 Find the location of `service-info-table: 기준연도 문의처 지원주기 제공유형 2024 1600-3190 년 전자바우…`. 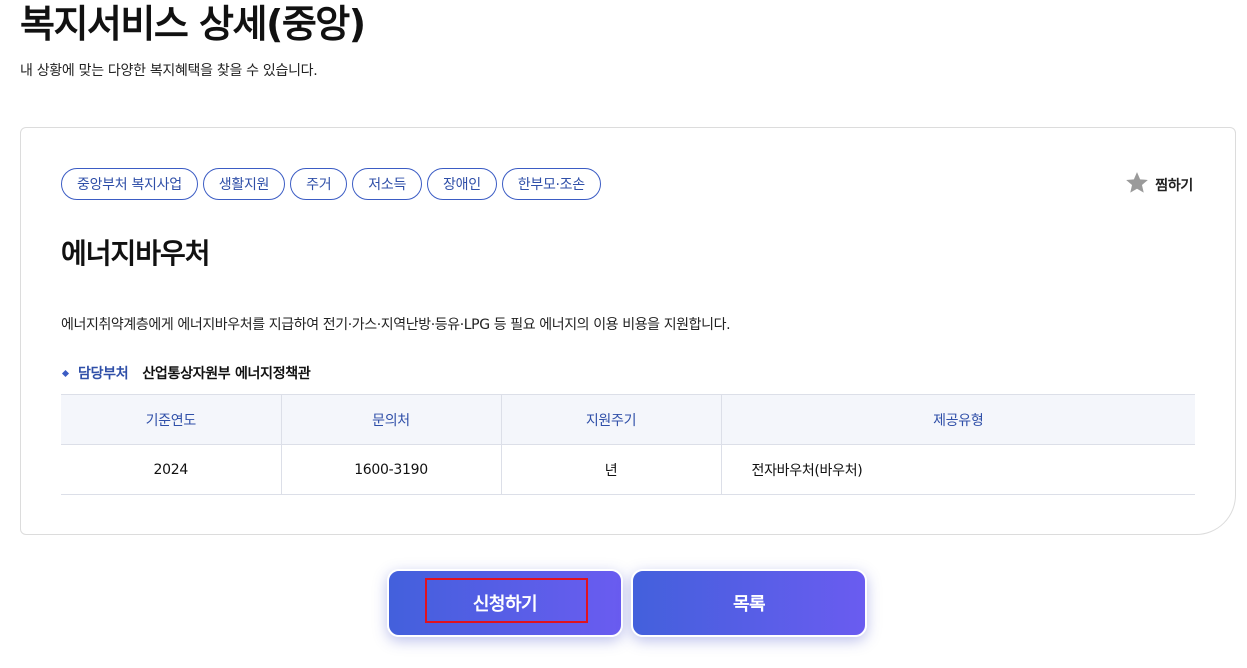

service-info-table: 기준연도 문의처 지원주기 제공유형 2024 1600-3190 년 전자바우… is located at coordinates (628, 444).